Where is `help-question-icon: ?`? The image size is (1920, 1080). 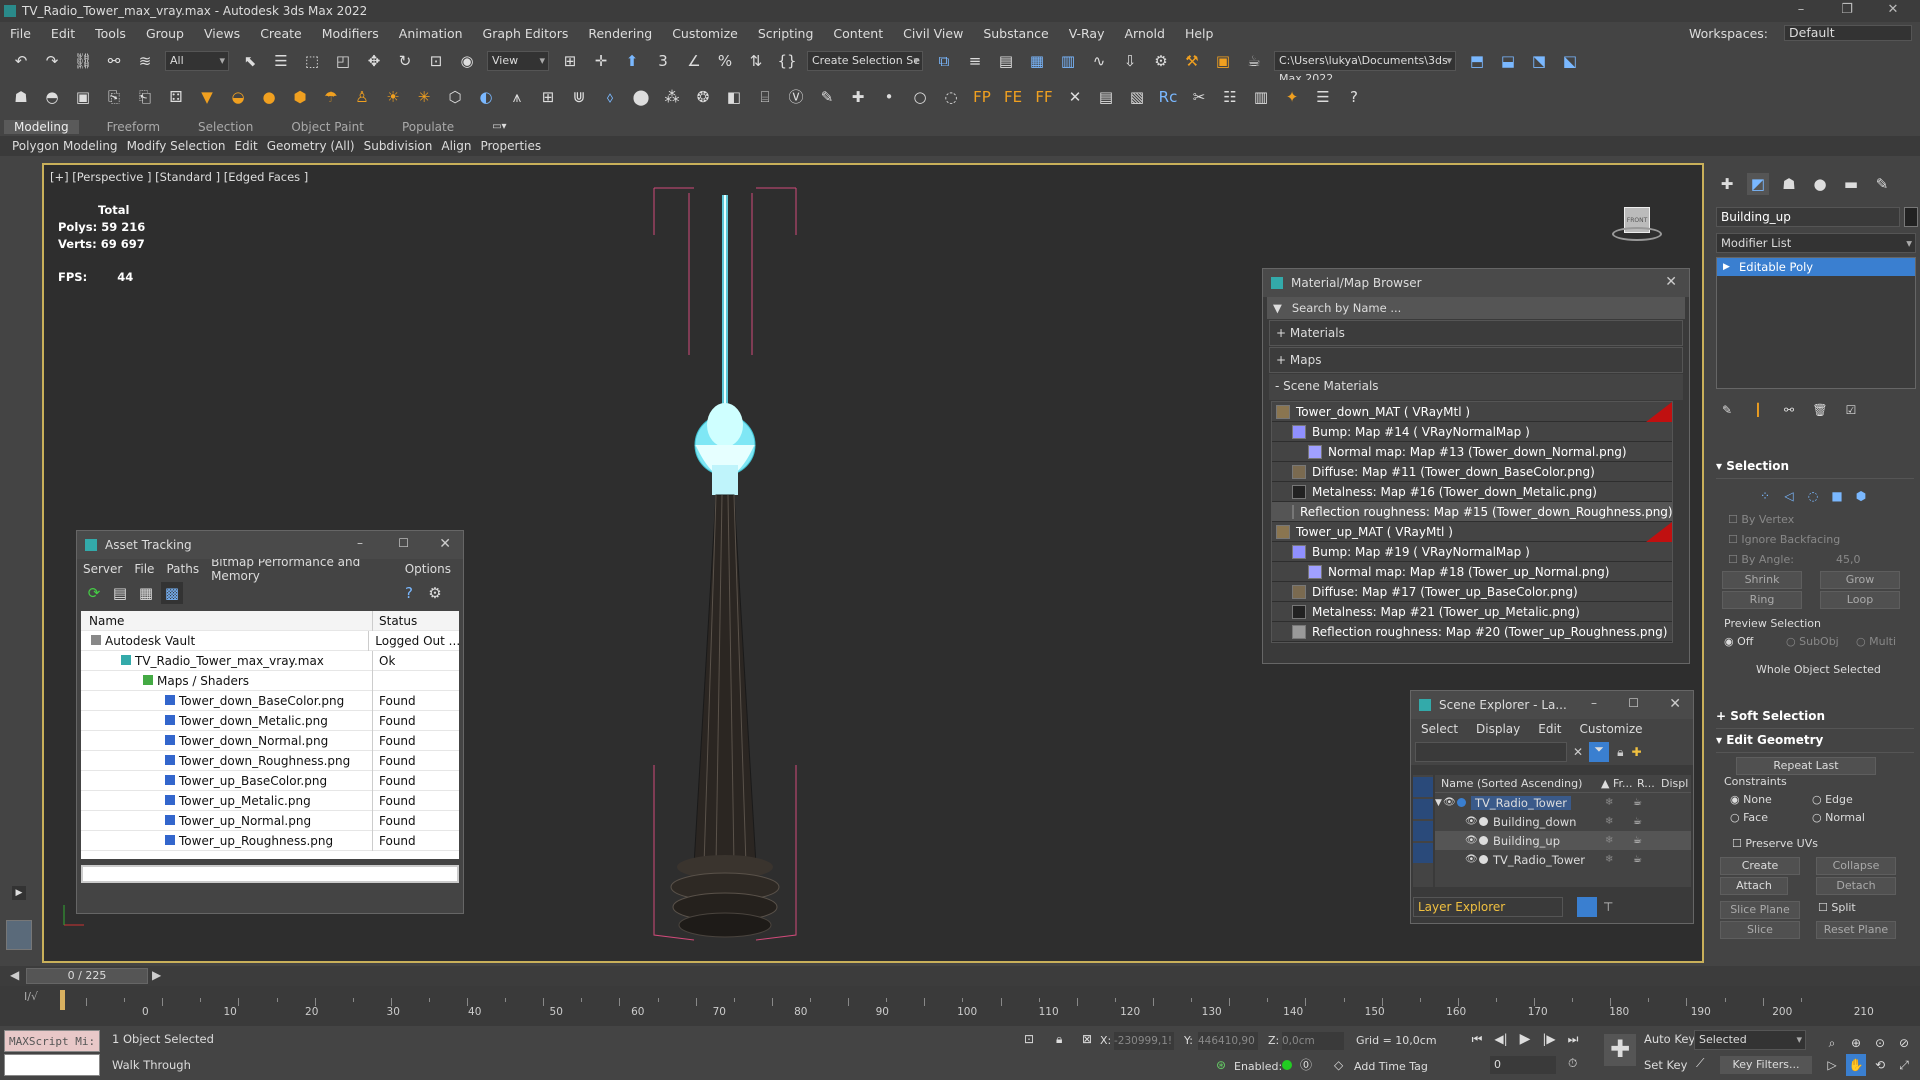
help-question-icon: ? is located at coordinates (409, 593).